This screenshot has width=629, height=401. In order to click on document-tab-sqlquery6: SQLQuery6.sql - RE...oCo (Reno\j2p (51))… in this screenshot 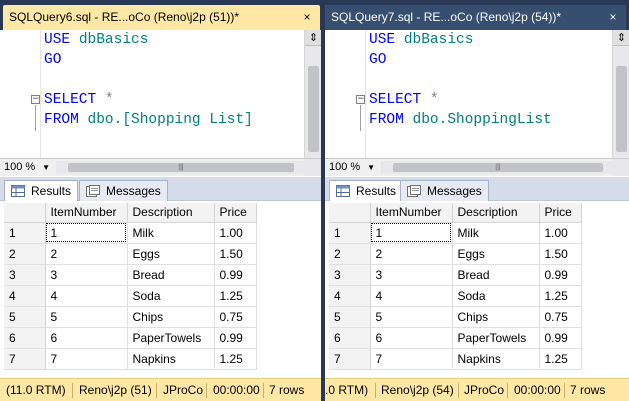, I will do `click(161, 17)`.